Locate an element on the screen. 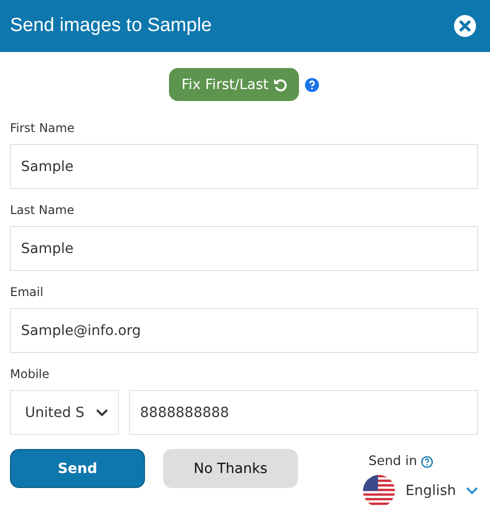  field-label: Mobile is located at coordinates (30, 374).